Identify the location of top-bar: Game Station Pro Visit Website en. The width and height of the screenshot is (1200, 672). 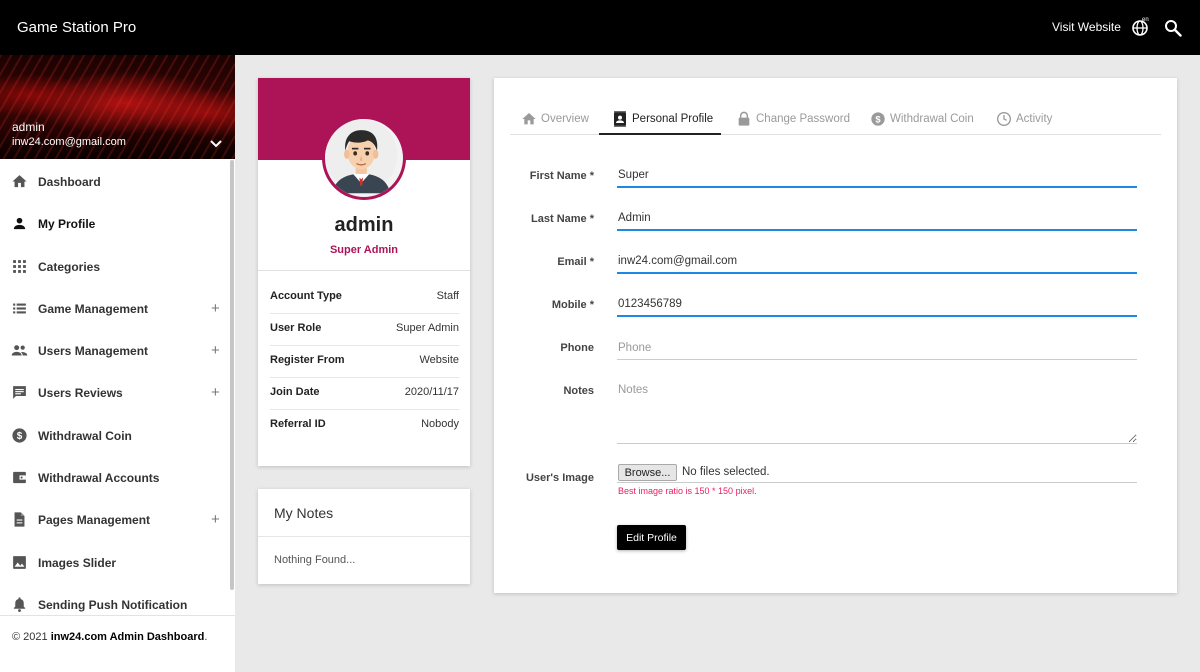
(600, 27).